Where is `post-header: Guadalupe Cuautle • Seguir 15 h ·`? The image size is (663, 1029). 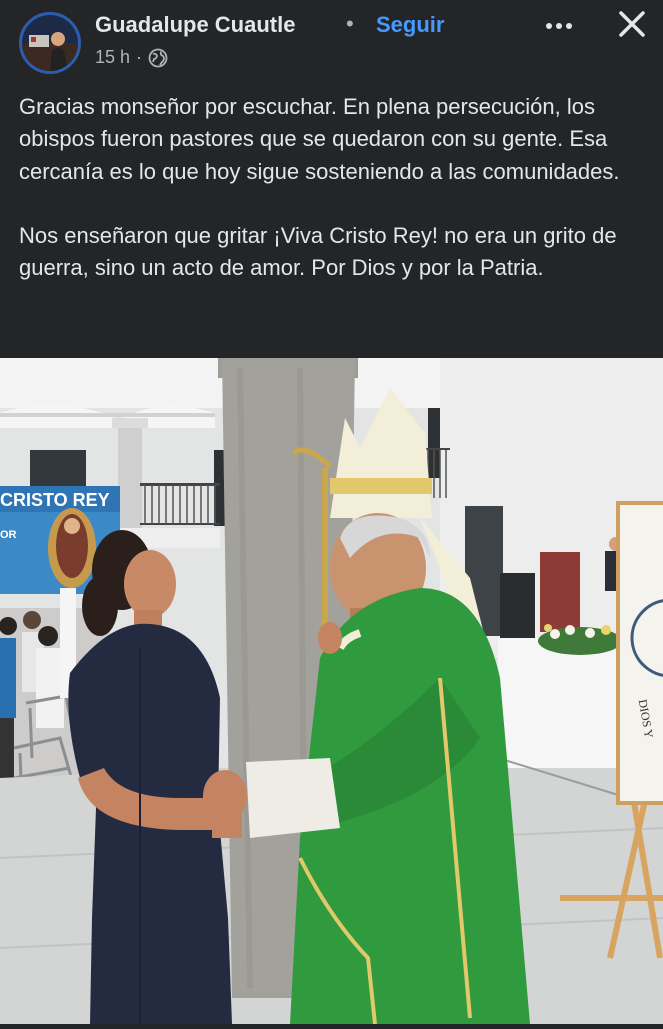 post-header: Guadalupe Cuautle • Seguir 15 h · is located at coordinates (331, 42).